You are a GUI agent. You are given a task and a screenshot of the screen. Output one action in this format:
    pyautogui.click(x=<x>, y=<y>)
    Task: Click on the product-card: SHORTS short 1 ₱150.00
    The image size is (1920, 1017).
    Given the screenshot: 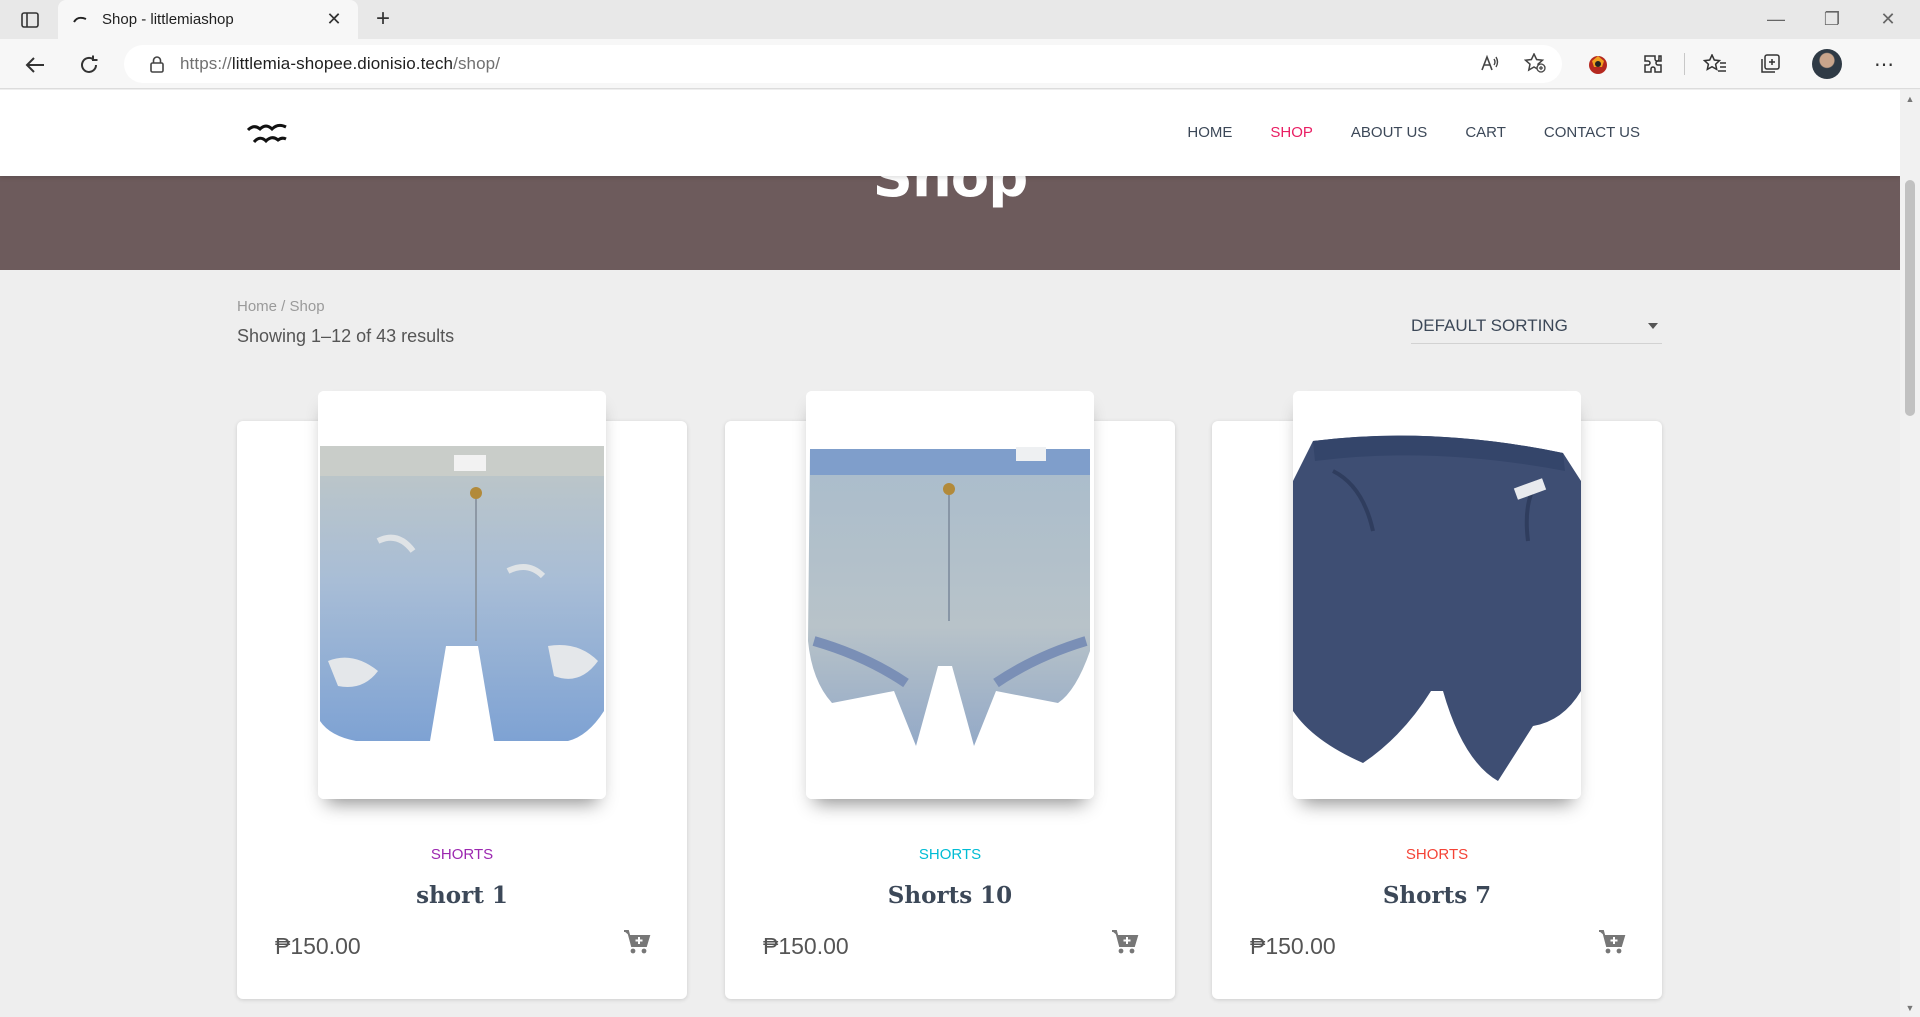 What is the action you would take?
    pyautogui.click(x=462, y=695)
    